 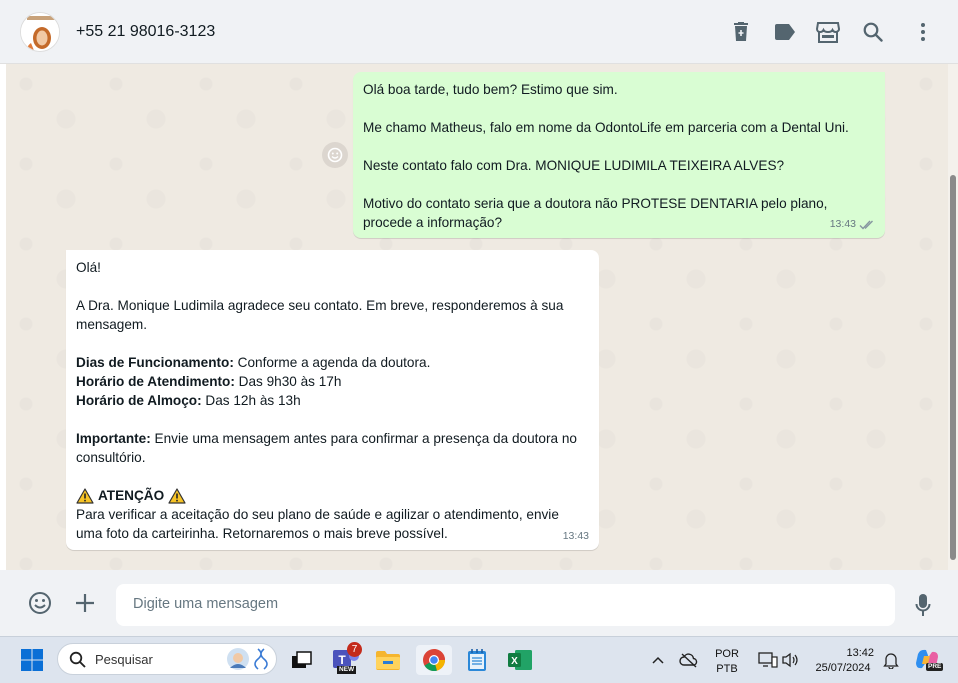 I want to click on clock-time: 13:42, so click(x=860, y=653).